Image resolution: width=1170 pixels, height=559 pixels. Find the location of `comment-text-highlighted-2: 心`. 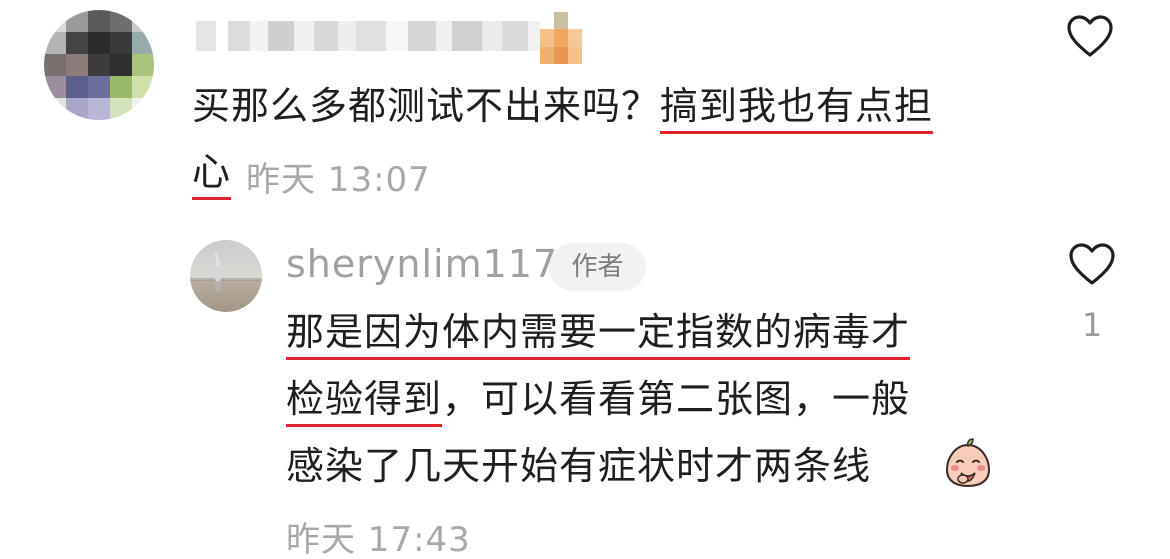

comment-text-highlighted-2: 心 is located at coordinates (212, 172).